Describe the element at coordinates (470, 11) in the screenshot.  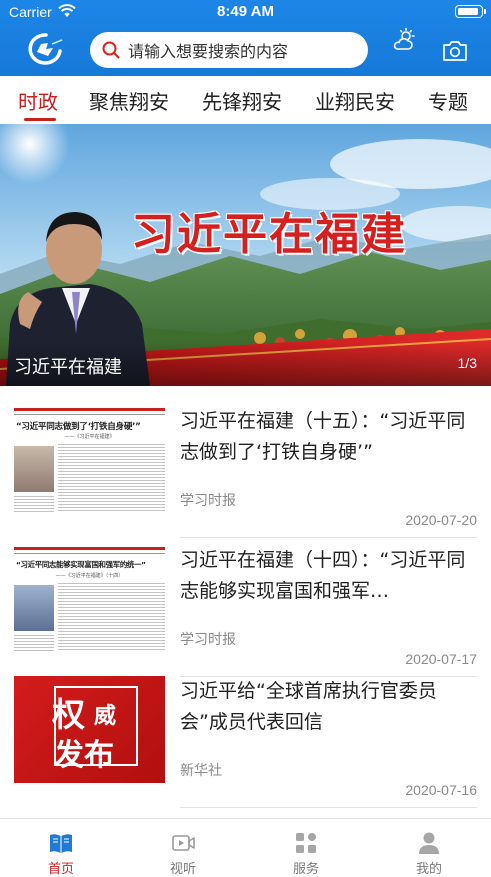
I see `battery-icon` at that location.